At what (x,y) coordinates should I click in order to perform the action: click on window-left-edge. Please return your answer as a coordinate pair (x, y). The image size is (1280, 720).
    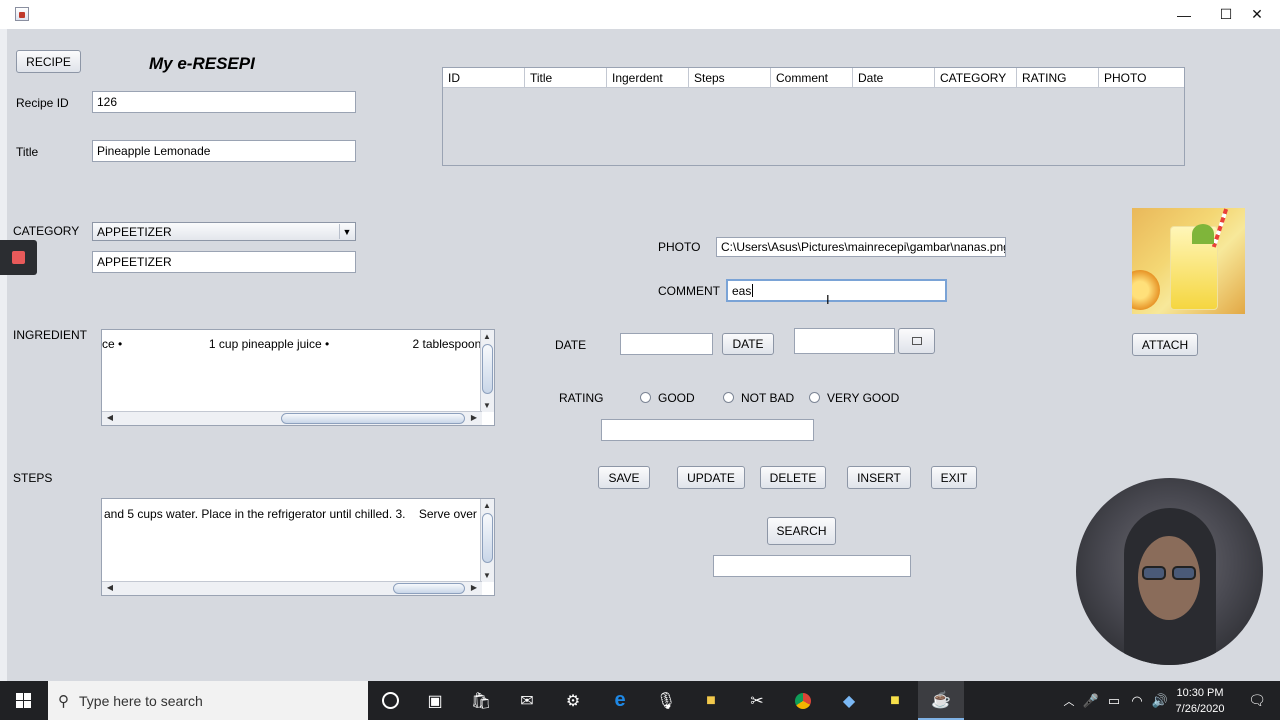
    Looking at the image, I should click on (3, 355).